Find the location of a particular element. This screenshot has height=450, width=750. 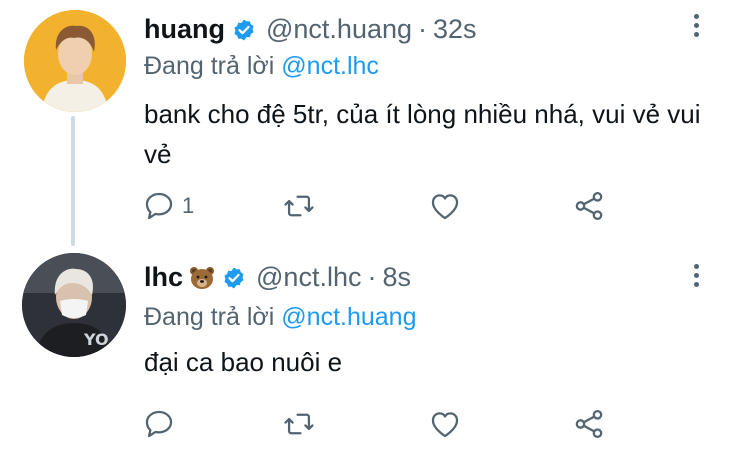

display-name: huang is located at coordinates (184, 29).